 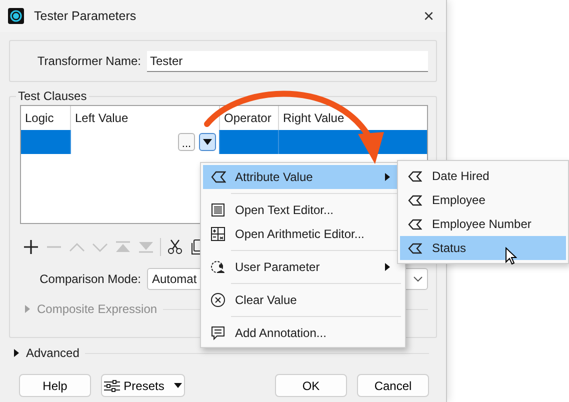 I want to click on menu-item: Date Hired, so click(x=483, y=176).